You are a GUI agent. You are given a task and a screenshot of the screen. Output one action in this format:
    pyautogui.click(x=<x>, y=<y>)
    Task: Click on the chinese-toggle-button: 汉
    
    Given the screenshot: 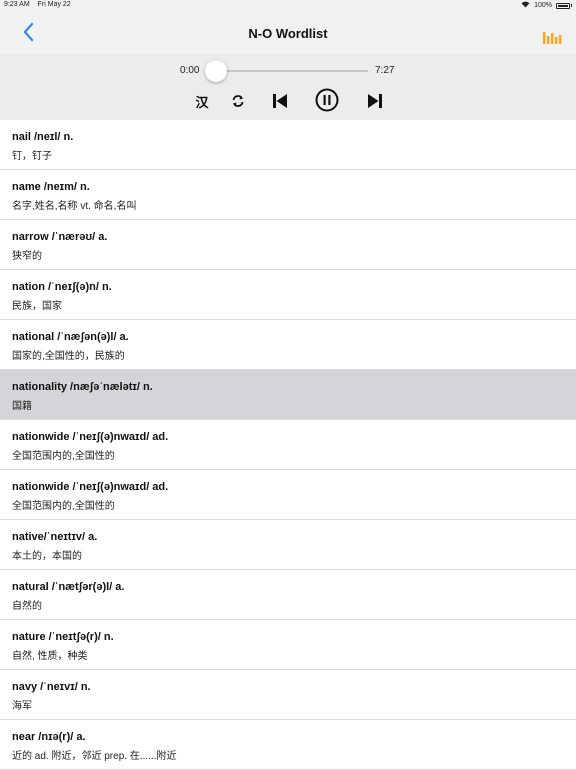 What is the action you would take?
    pyautogui.click(x=202, y=101)
    